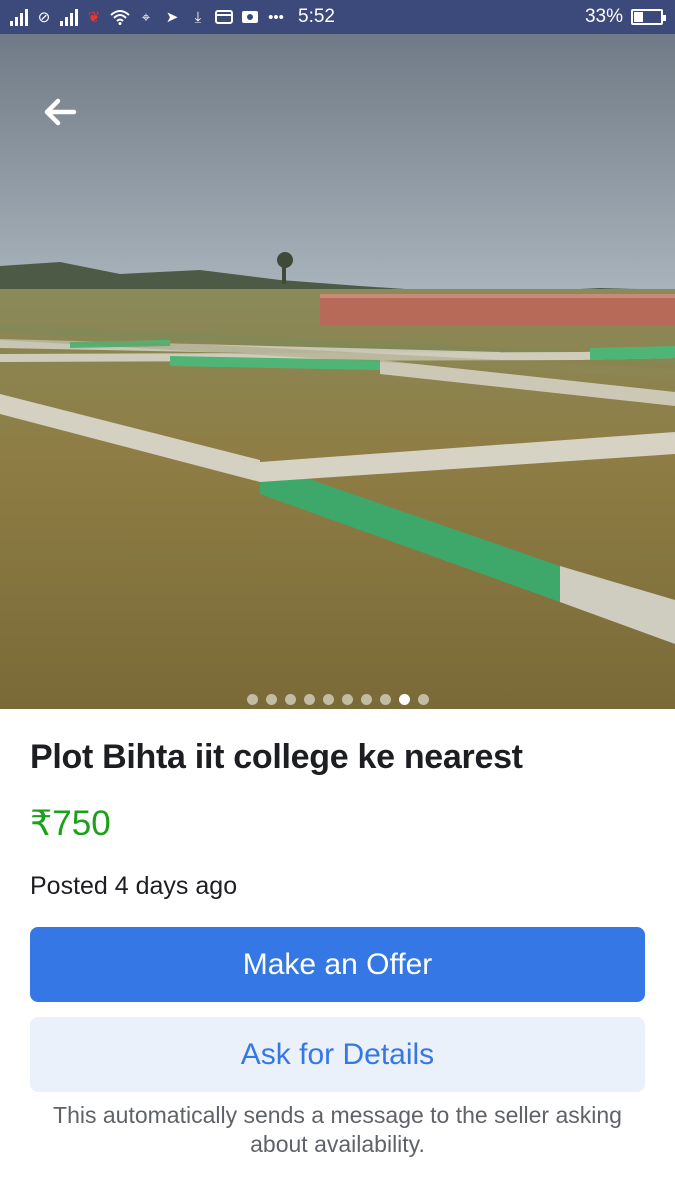 The width and height of the screenshot is (675, 1200). Describe the element at coordinates (19, 17) in the screenshot. I see `signal-icon` at that location.